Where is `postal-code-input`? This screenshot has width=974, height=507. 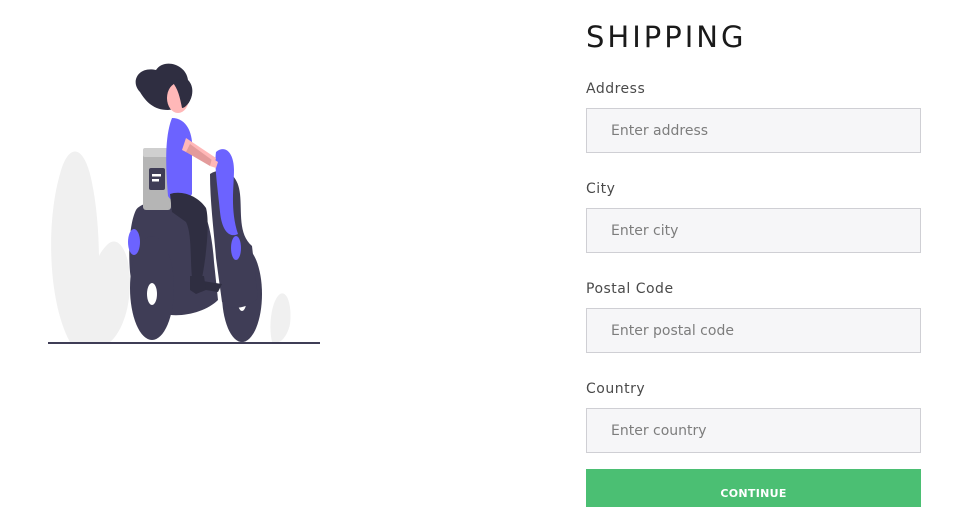
postal-code-input is located at coordinates (753, 330).